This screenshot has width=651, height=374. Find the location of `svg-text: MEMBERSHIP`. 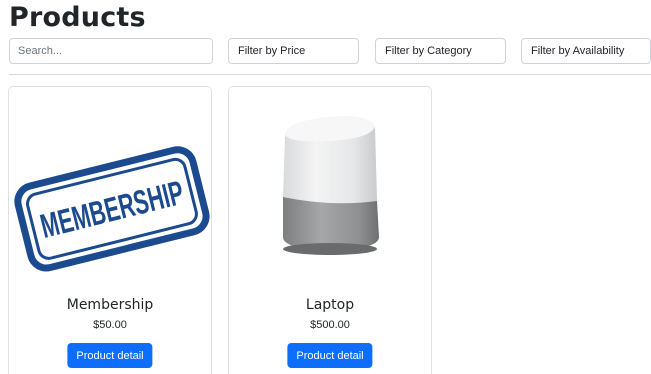

svg-text: MEMBERSHIP is located at coordinates (112, 210).